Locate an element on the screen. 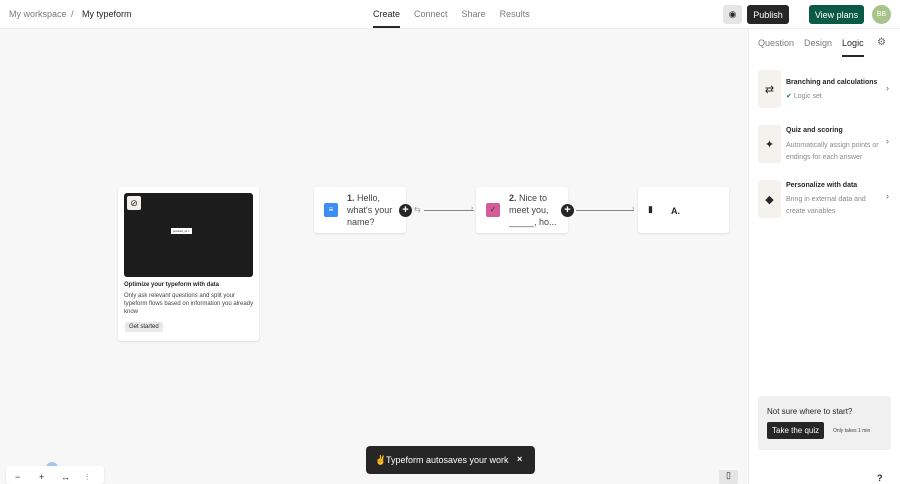  breadcrumb-form: My typeform is located at coordinates (107, 14).